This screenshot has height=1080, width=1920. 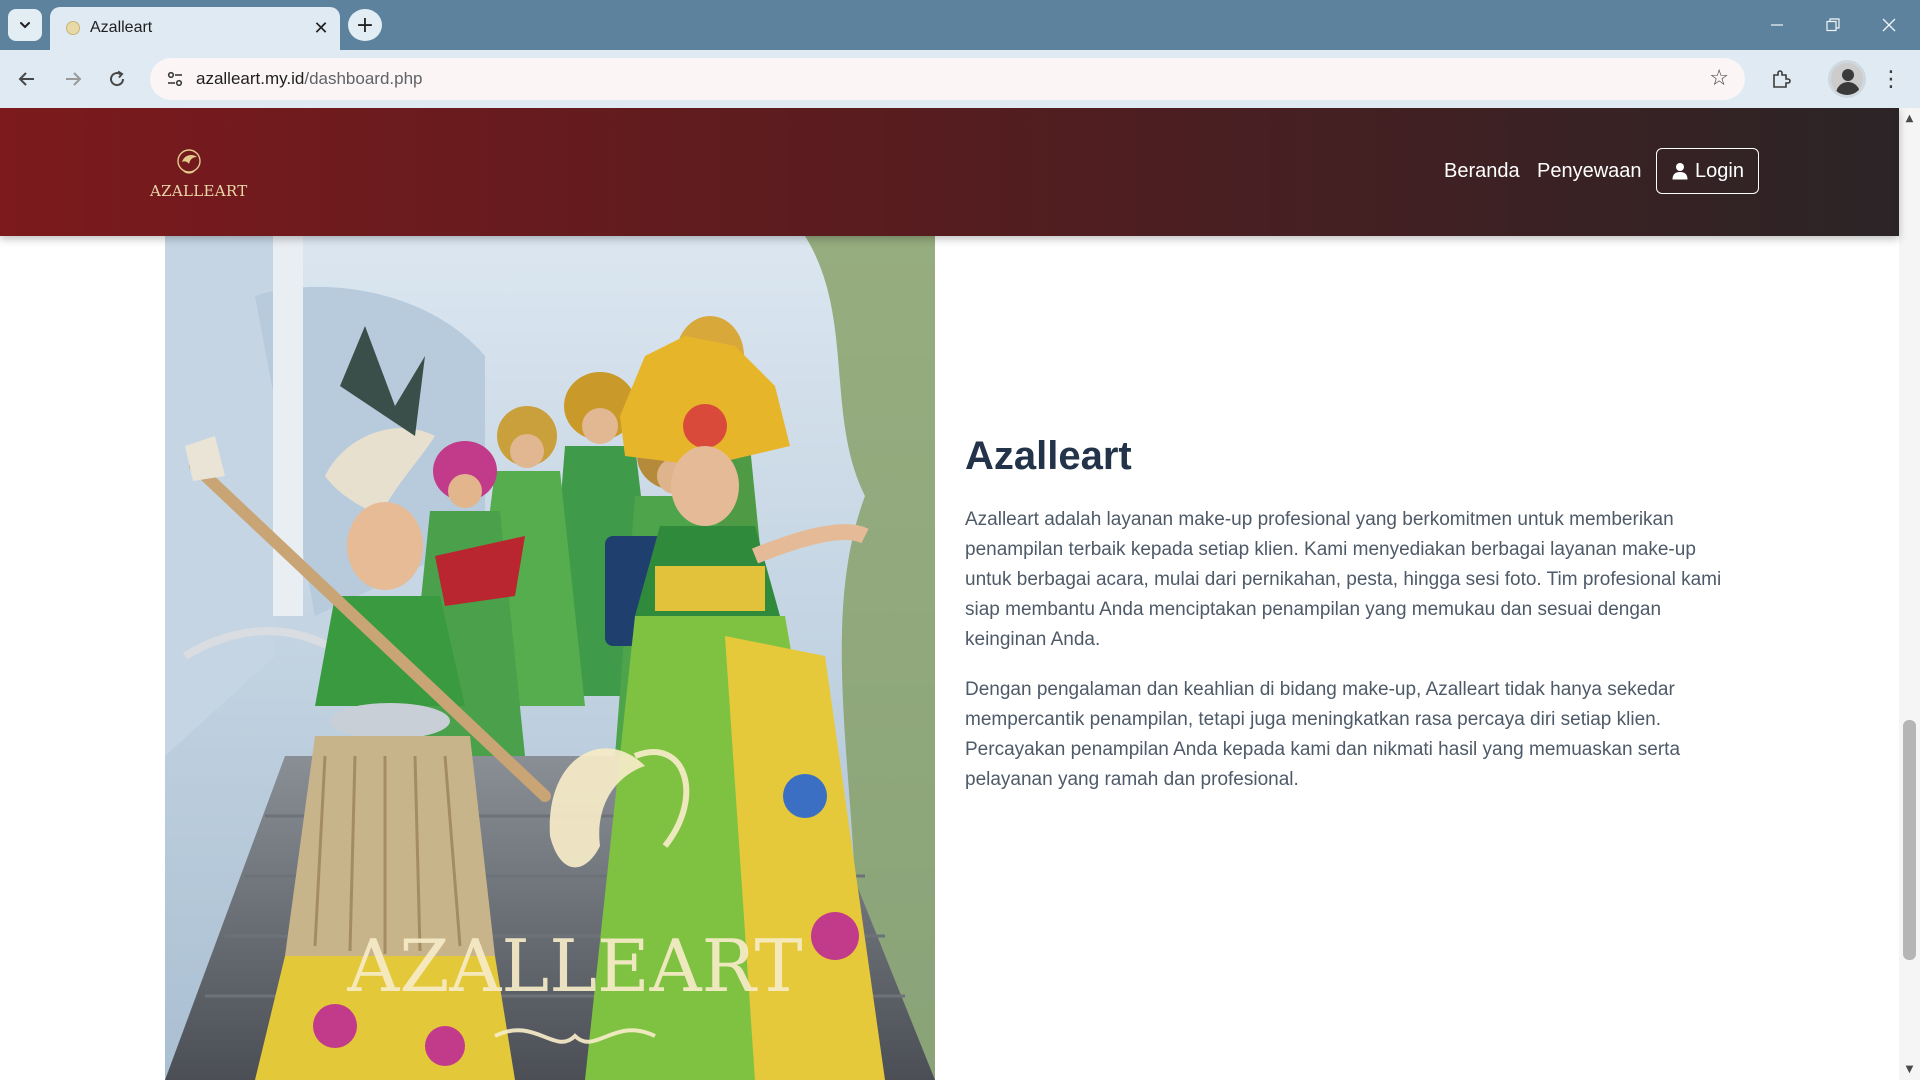 What do you see at coordinates (1909, 118) in the screenshot?
I see `scroll-up-arrow-icon: ▲` at bounding box center [1909, 118].